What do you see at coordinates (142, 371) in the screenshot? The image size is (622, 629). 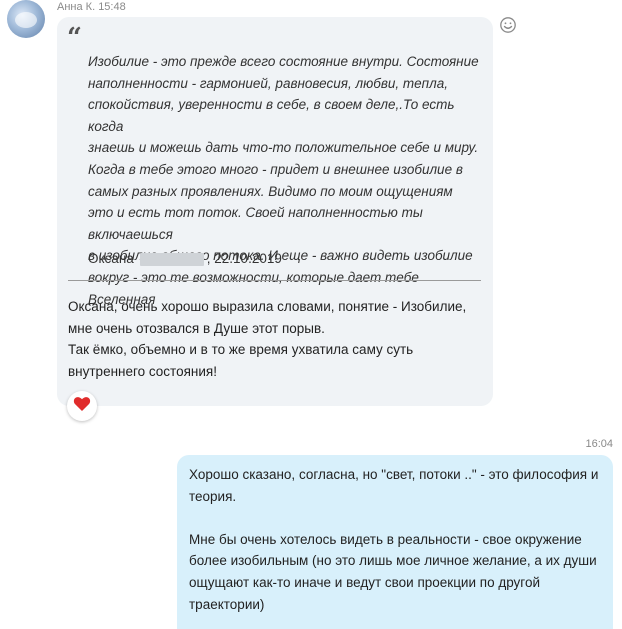 I see `message-line: внутреннего состояния!` at bounding box center [142, 371].